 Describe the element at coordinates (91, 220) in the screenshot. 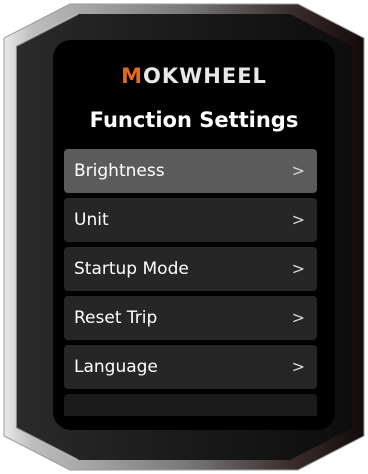

I see `menu-item-label: Unit` at that location.